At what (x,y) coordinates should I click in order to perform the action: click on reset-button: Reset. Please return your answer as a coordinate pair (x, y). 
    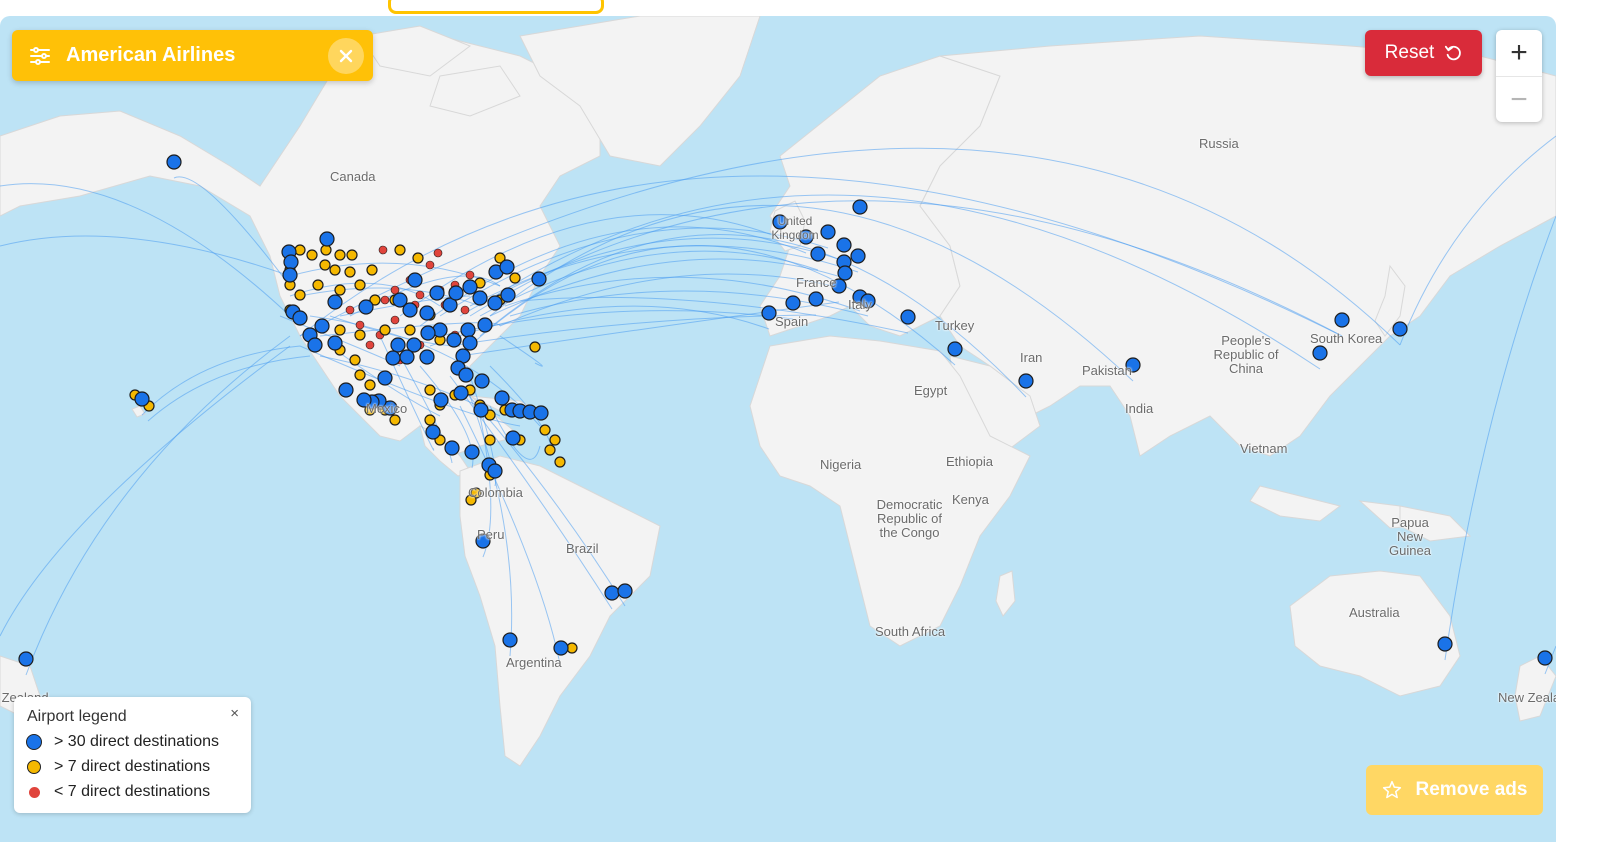
    Looking at the image, I should click on (1423, 53).